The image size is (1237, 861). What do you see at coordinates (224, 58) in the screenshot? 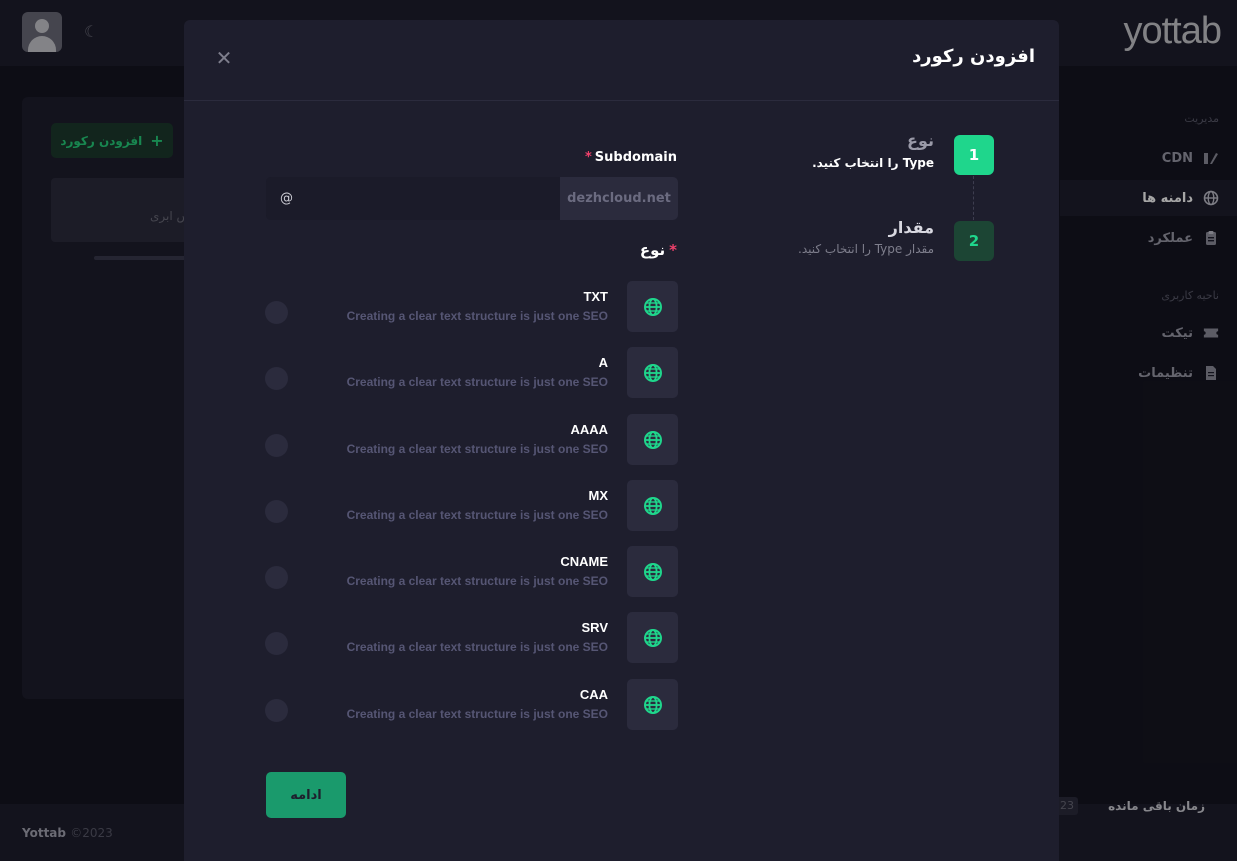
I see `close-icon: ✕` at bounding box center [224, 58].